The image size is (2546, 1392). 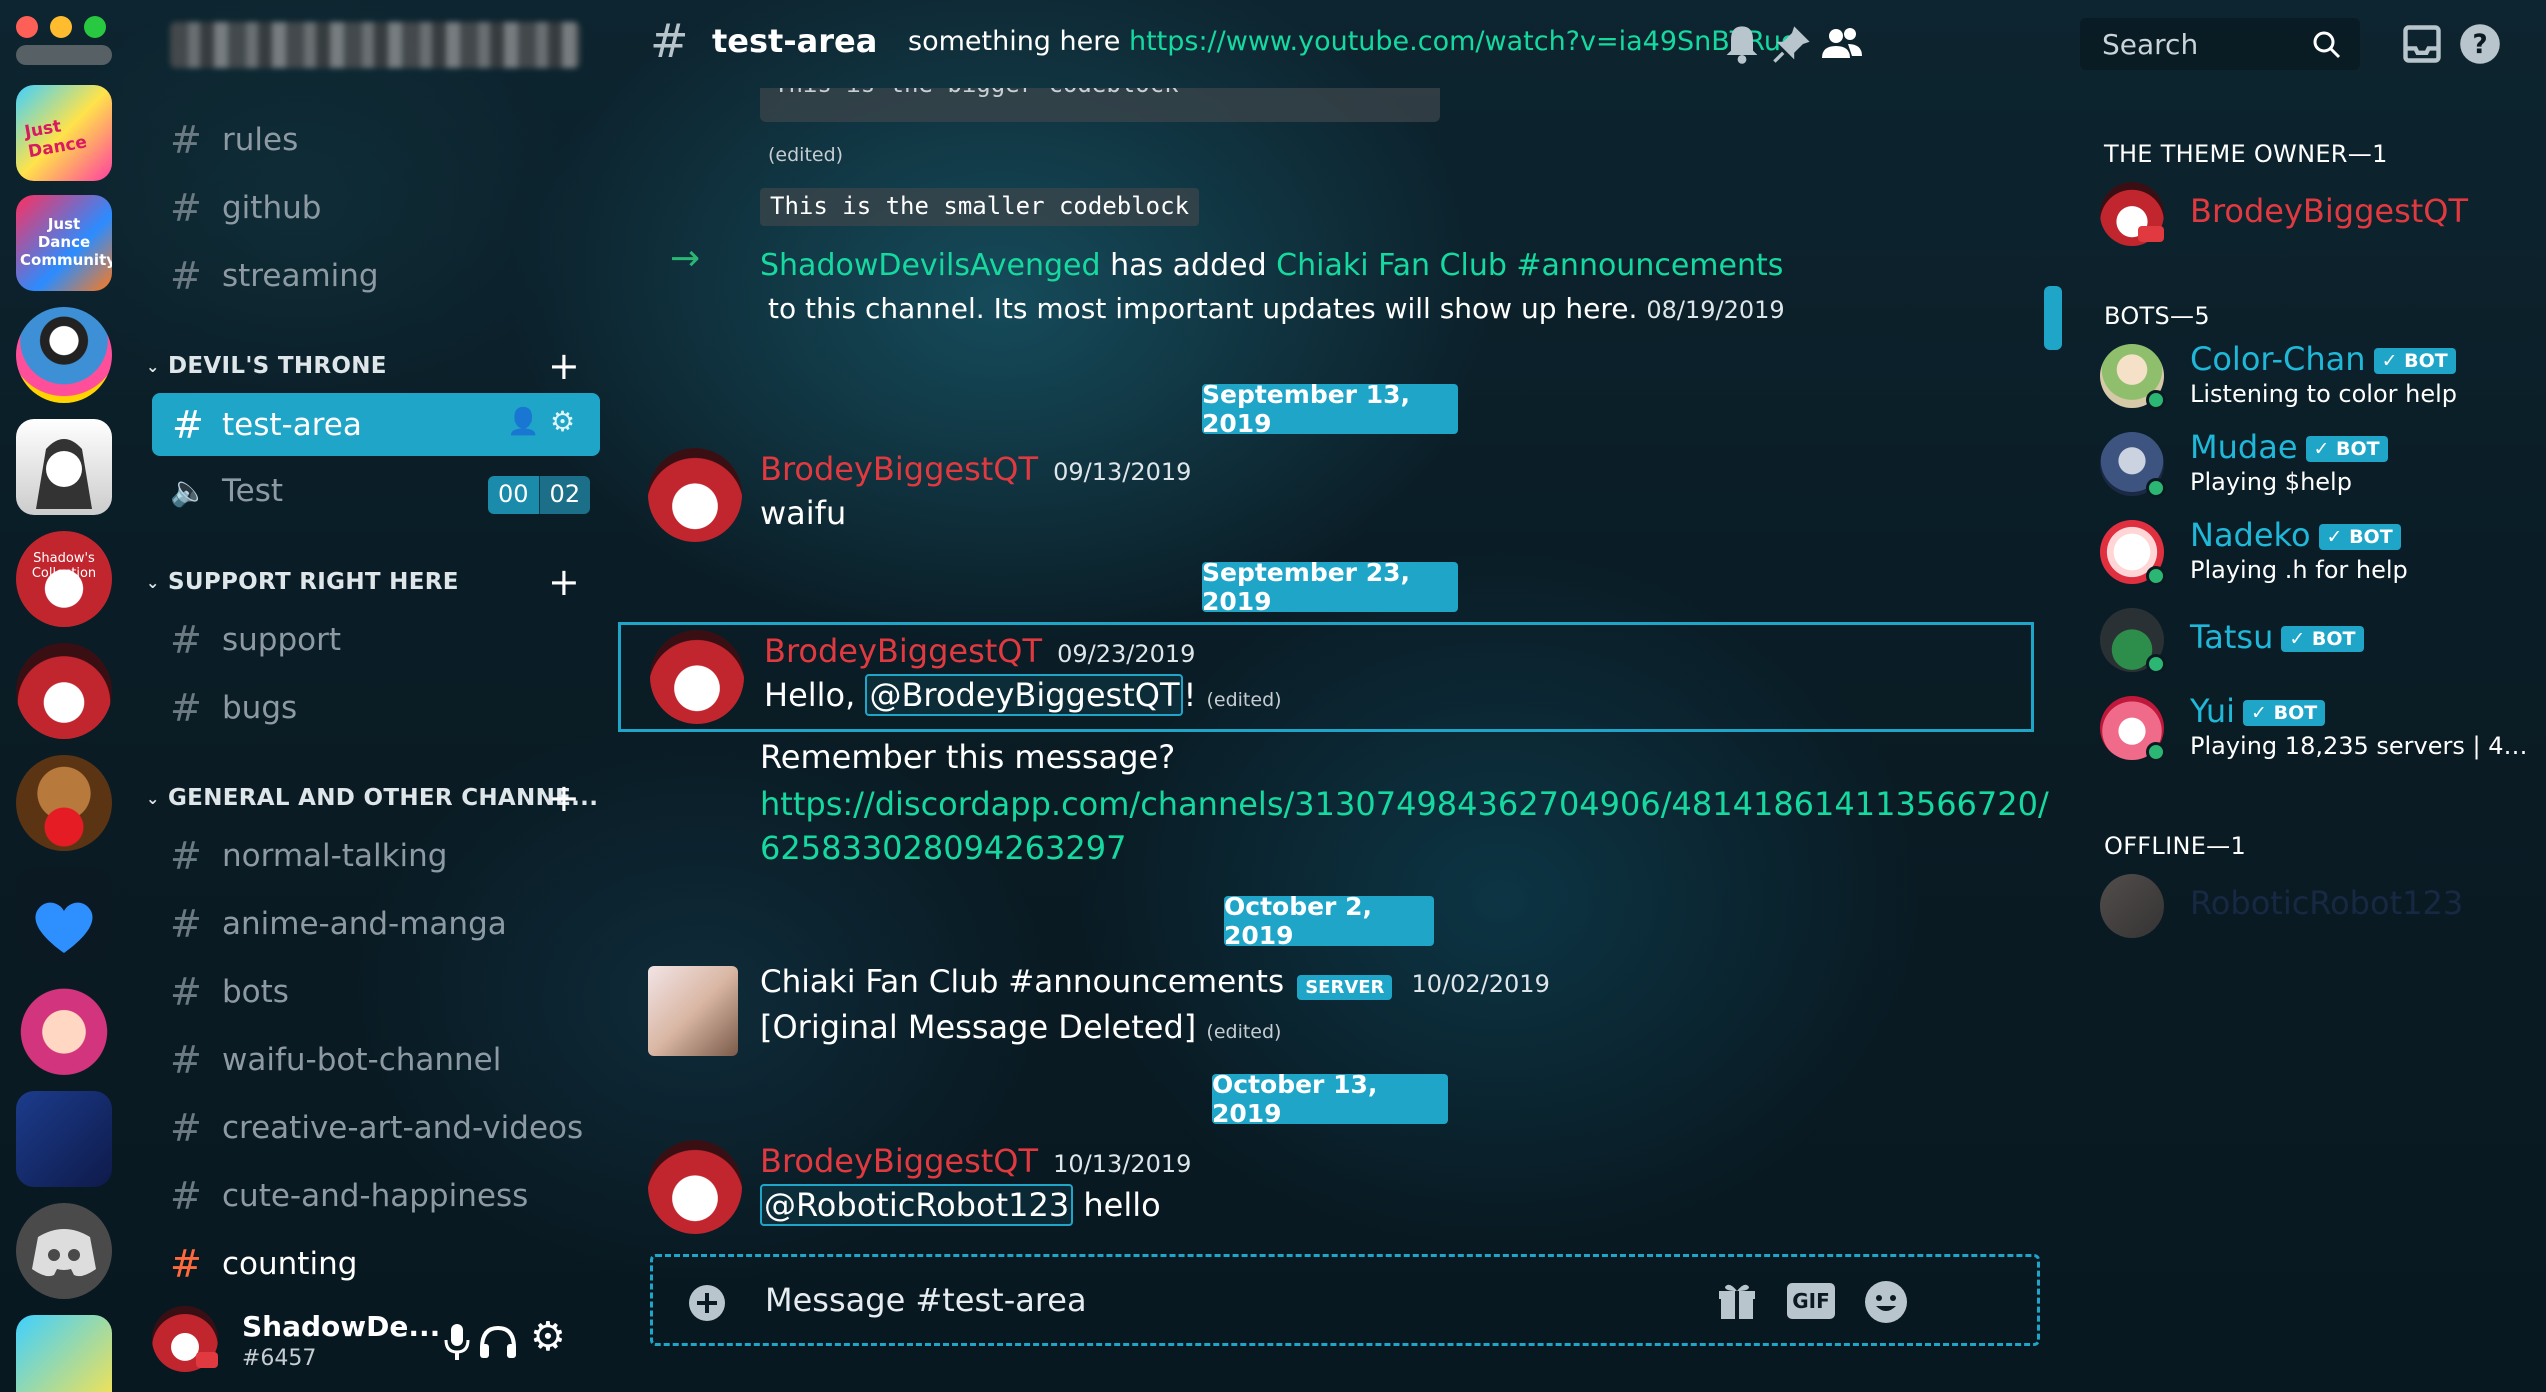 I want to click on server-icon-just-dance: Just Dance, so click(x=64, y=133).